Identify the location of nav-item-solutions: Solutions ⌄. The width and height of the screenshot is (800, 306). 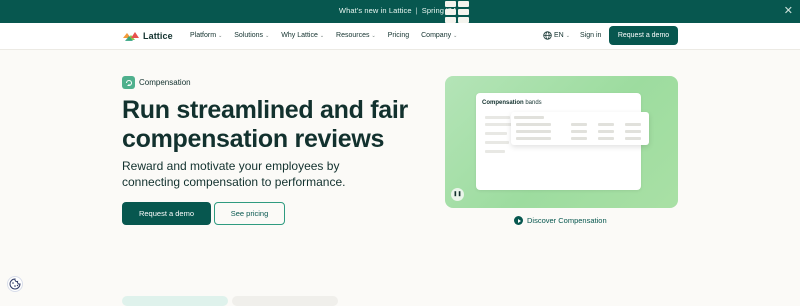
(251, 35).